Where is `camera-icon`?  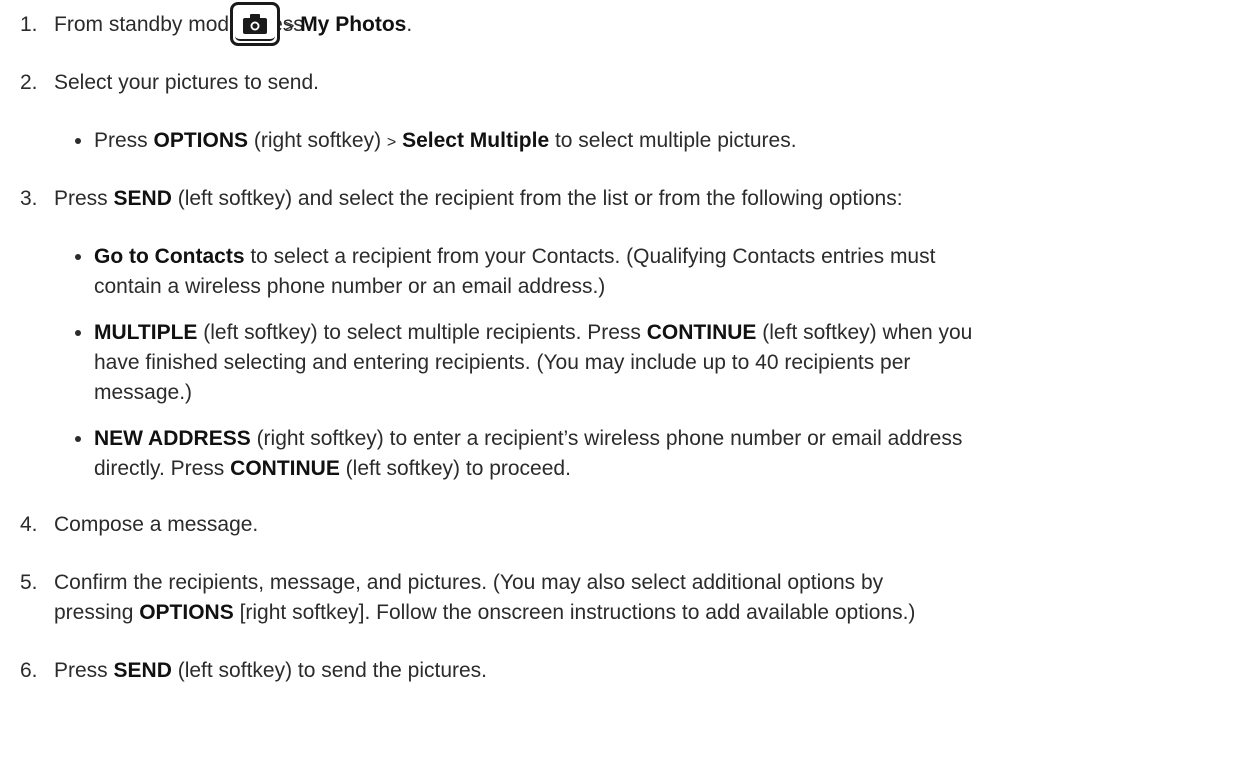 camera-icon is located at coordinates (255, 24).